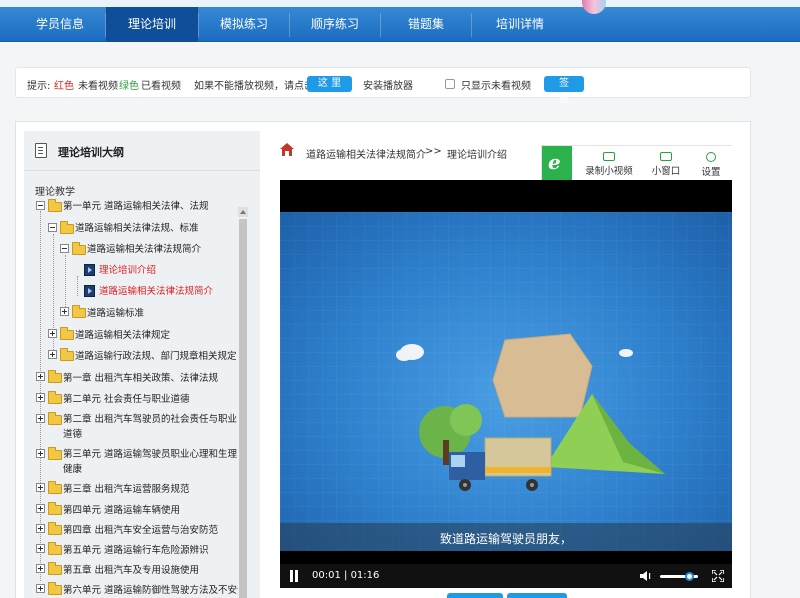 This screenshot has height=598, width=800. What do you see at coordinates (666, 171) in the screenshot?
I see `mini-window-label: 小窗口` at bounding box center [666, 171].